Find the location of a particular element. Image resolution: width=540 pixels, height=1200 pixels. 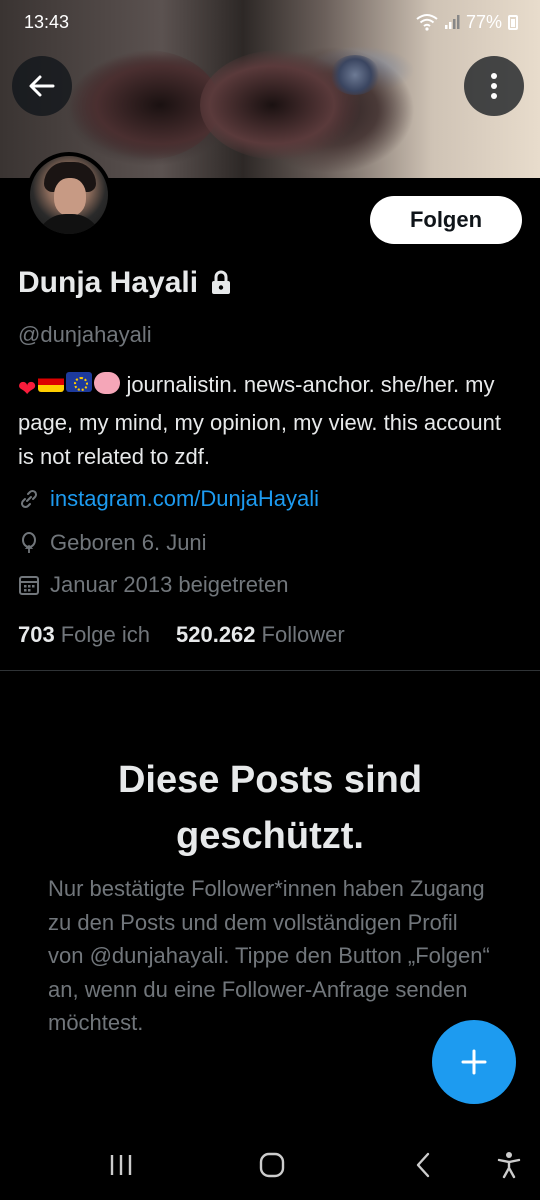

accessibility-icon is located at coordinates (509, 1165).